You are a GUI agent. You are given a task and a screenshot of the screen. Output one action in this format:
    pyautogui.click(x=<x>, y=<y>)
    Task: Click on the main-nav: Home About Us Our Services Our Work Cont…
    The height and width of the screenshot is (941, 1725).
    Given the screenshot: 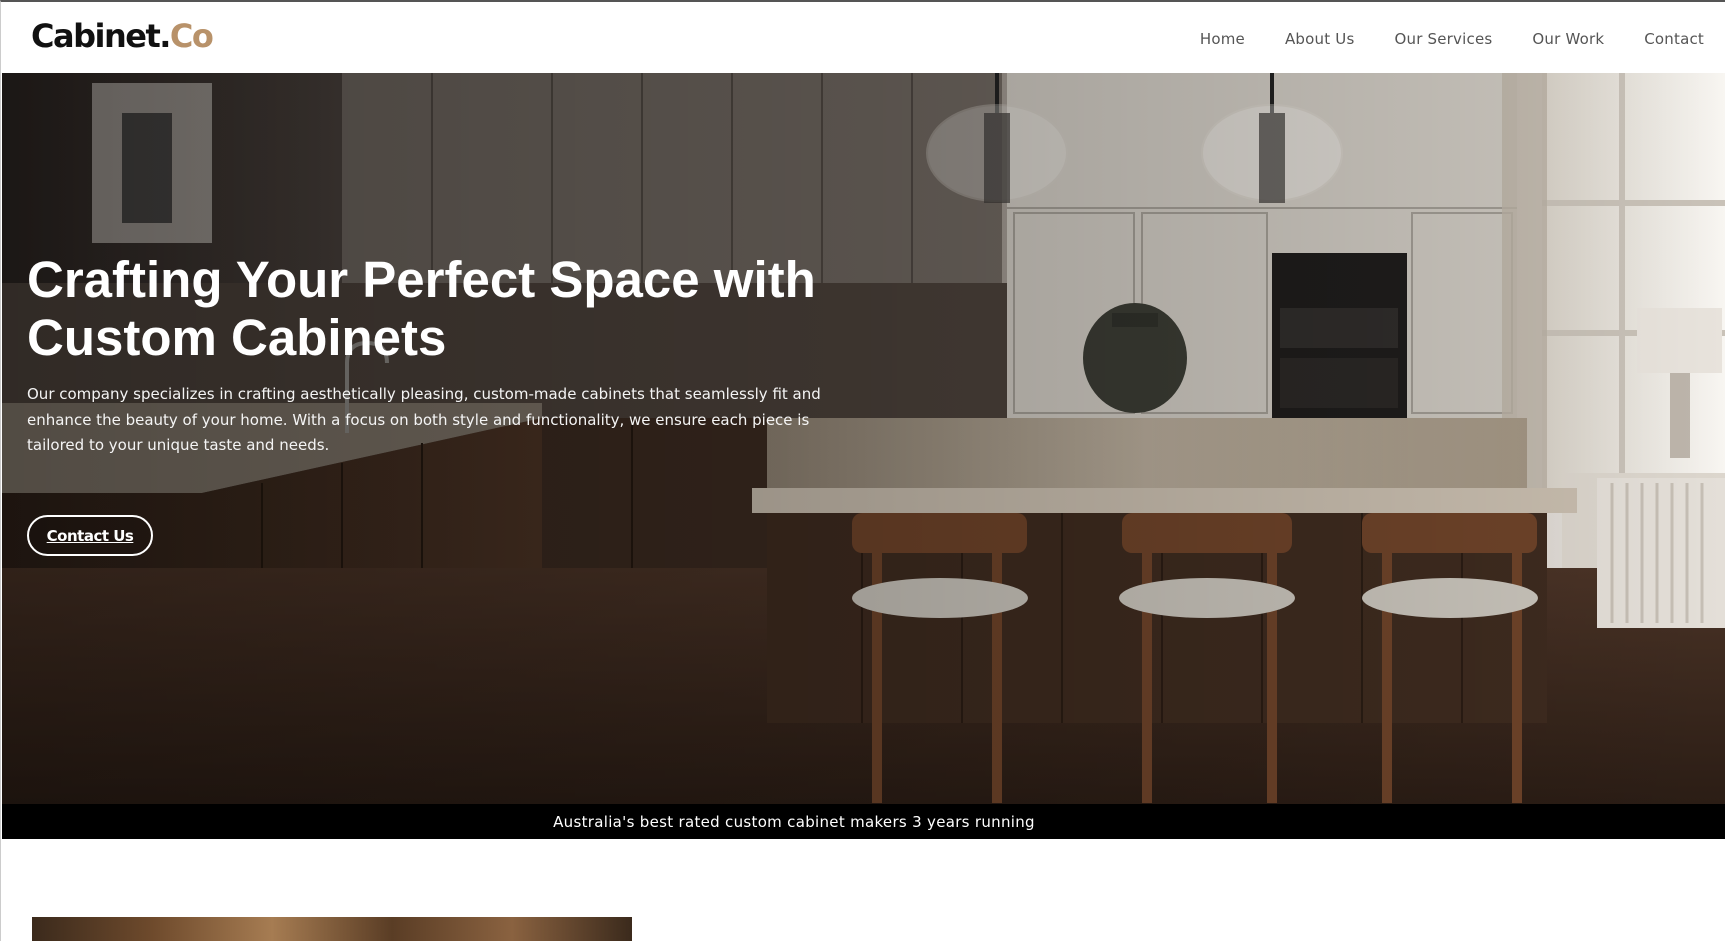 What is the action you would take?
    pyautogui.click(x=1432, y=39)
    